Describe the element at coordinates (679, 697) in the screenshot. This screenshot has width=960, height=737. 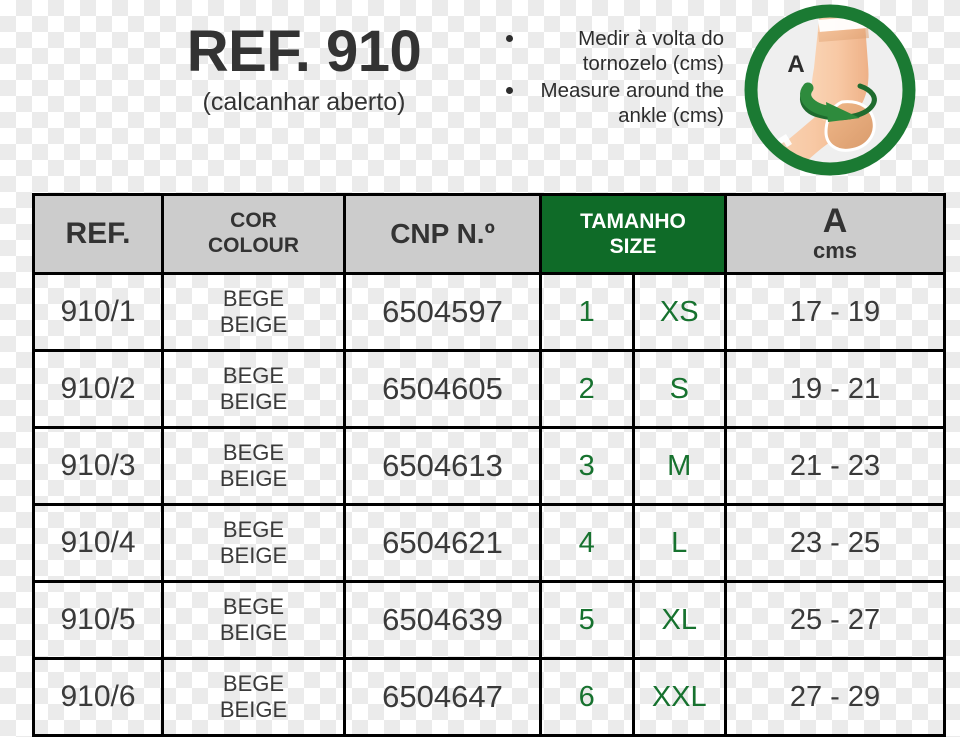
I see `cell-size-letter: XXL` at that location.